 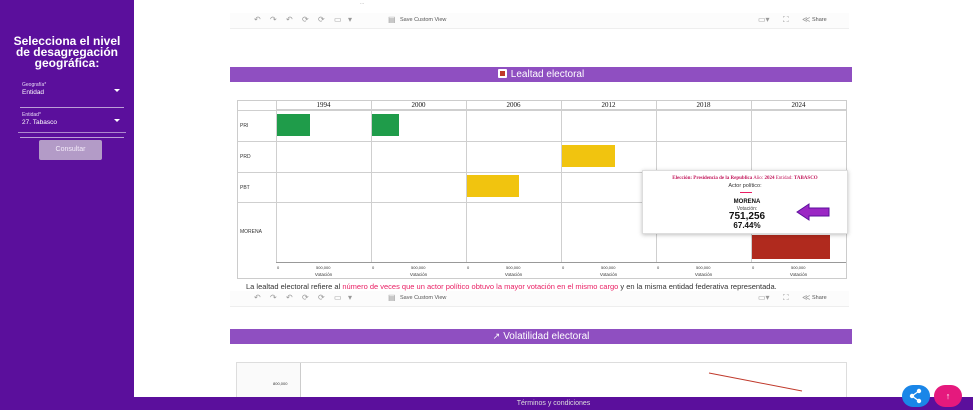 I want to click on grid-row-prd, so click(x=542, y=156).